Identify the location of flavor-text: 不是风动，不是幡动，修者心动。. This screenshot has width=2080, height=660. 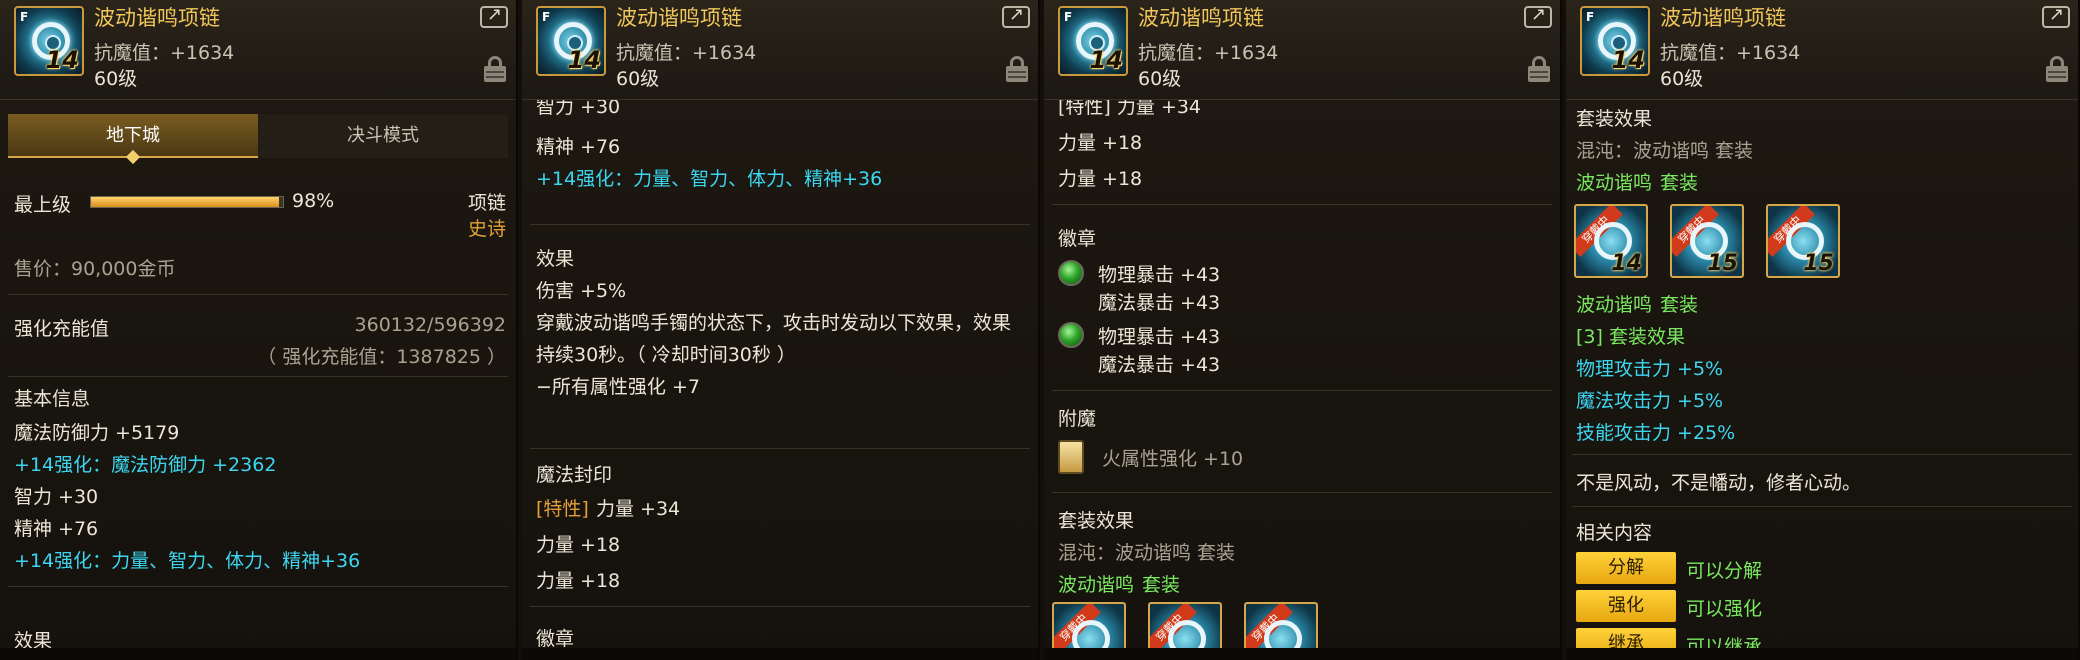
(1719, 483).